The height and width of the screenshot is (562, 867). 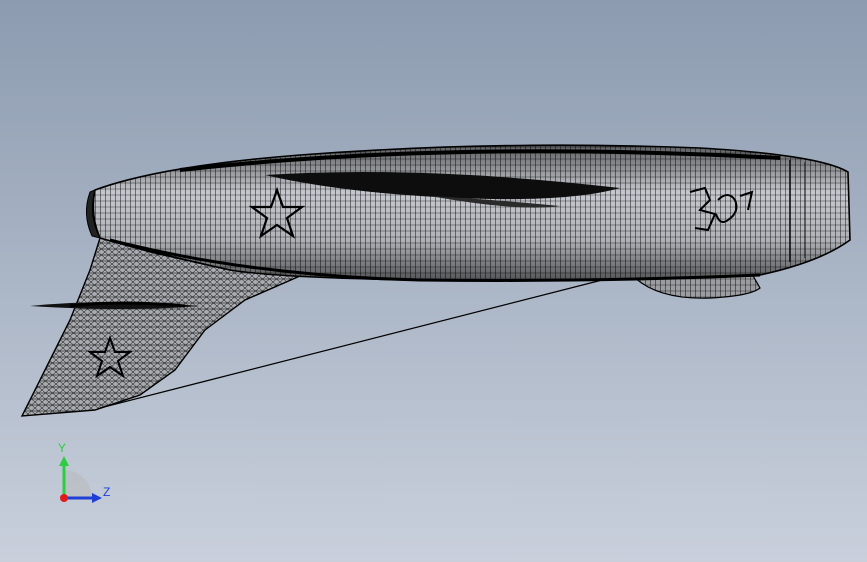 I want to click on y-axis-label: Y, so click(x=62, y=448).